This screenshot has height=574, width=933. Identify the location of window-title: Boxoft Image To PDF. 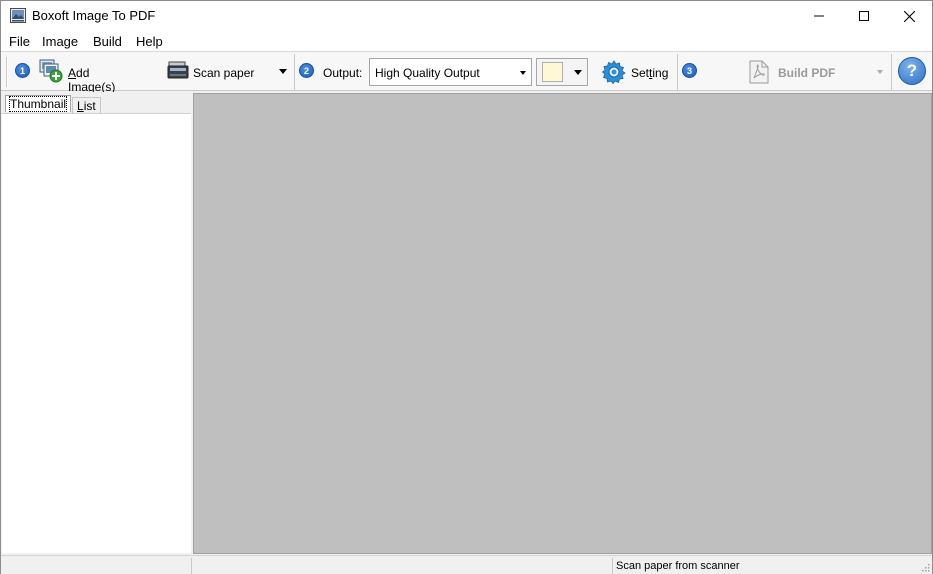
(94, 15).